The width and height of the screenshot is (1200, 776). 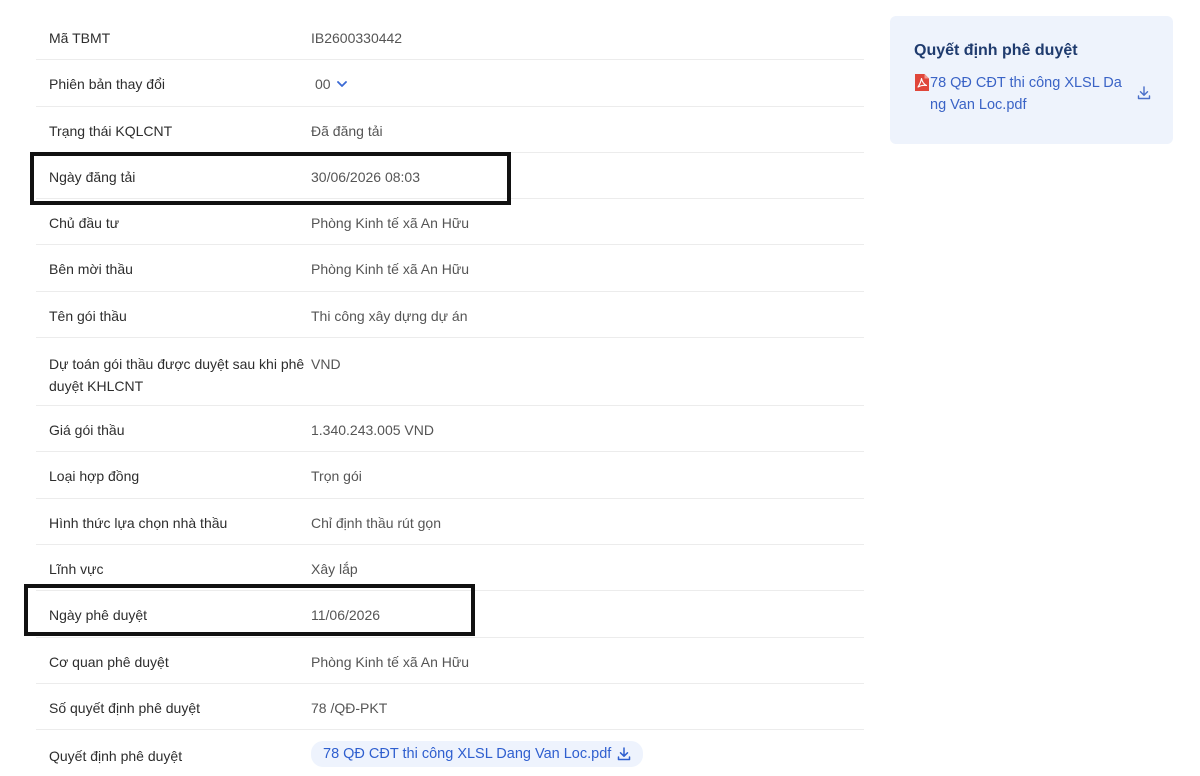 What do you see at coordinates (323, 84) in the screenshot?
I see `version-value: 00` at bounding box center [323, 84].